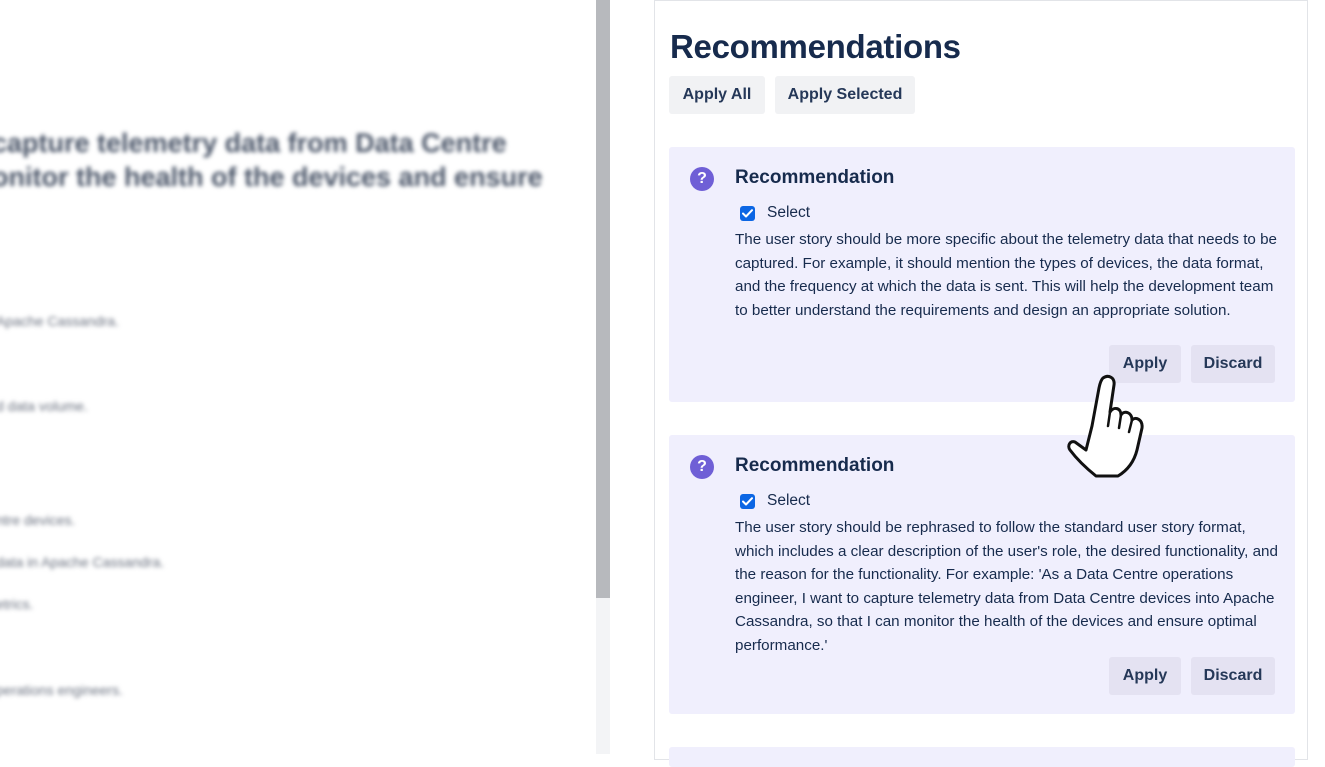 The image size is (1325, 767). What do you see at coordinates (253, 143) in the screenshot?
I see `blurred-heading-line-1: capture telemetry data from Data Centre` at bounding box center [253, 143].